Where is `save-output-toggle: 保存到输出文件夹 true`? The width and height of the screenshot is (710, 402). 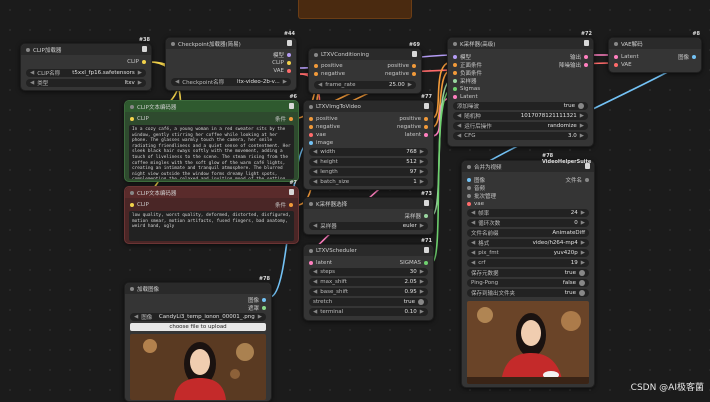
save-output-toggle: 保存到输出文件夹 true is located at coordinates (528, 293).